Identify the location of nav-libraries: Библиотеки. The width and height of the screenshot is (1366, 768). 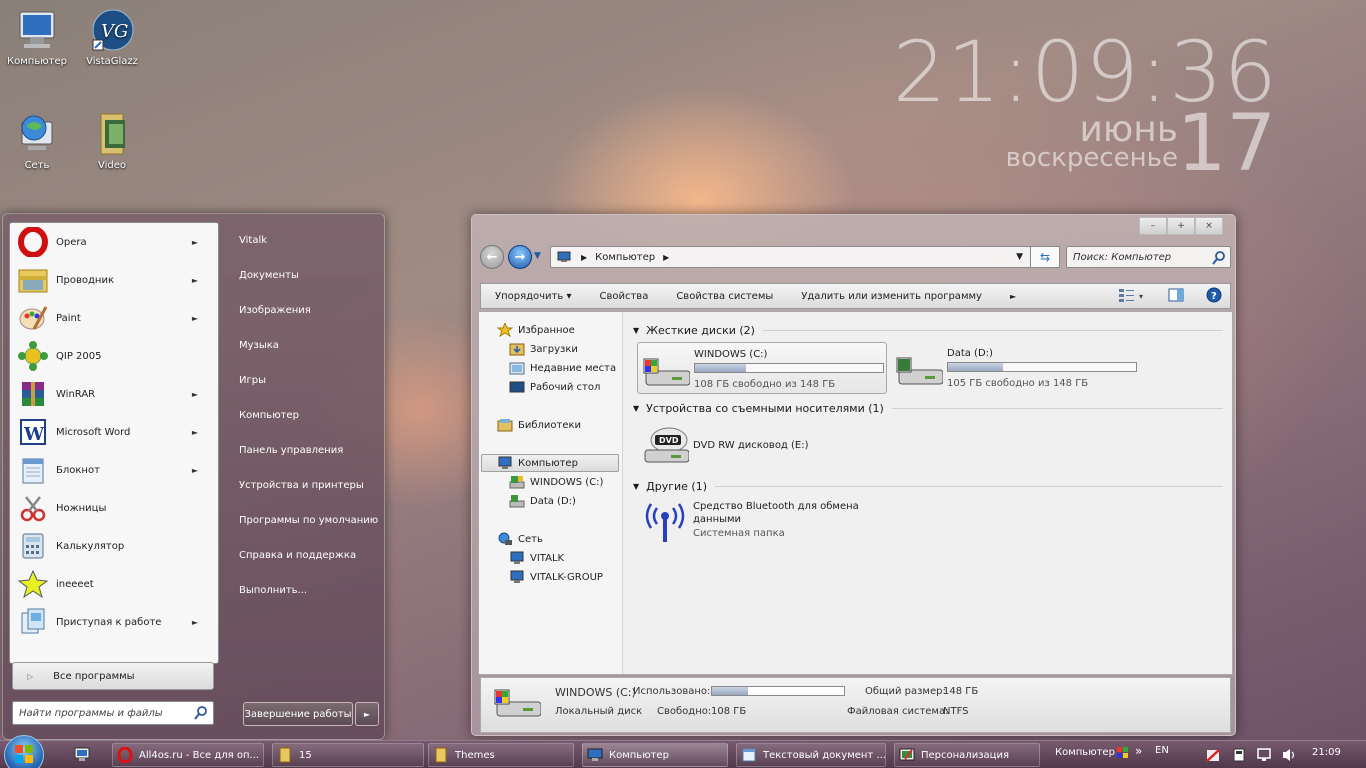
(539, 425).